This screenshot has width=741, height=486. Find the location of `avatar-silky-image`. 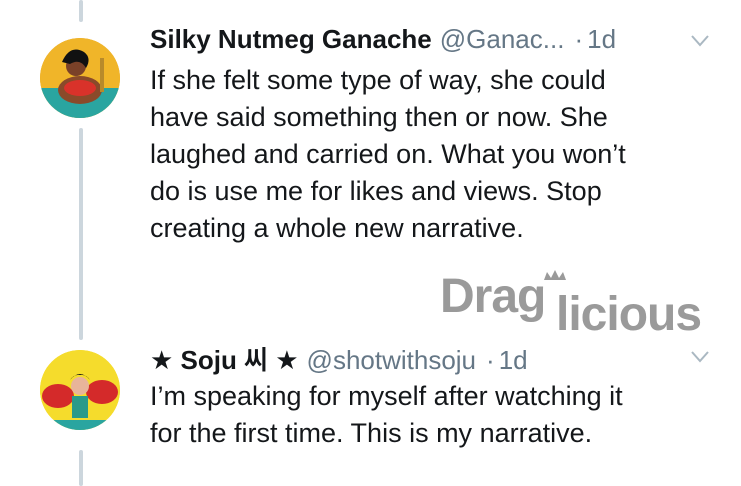

avatar-silky-image is located at coordinates (80, 78).